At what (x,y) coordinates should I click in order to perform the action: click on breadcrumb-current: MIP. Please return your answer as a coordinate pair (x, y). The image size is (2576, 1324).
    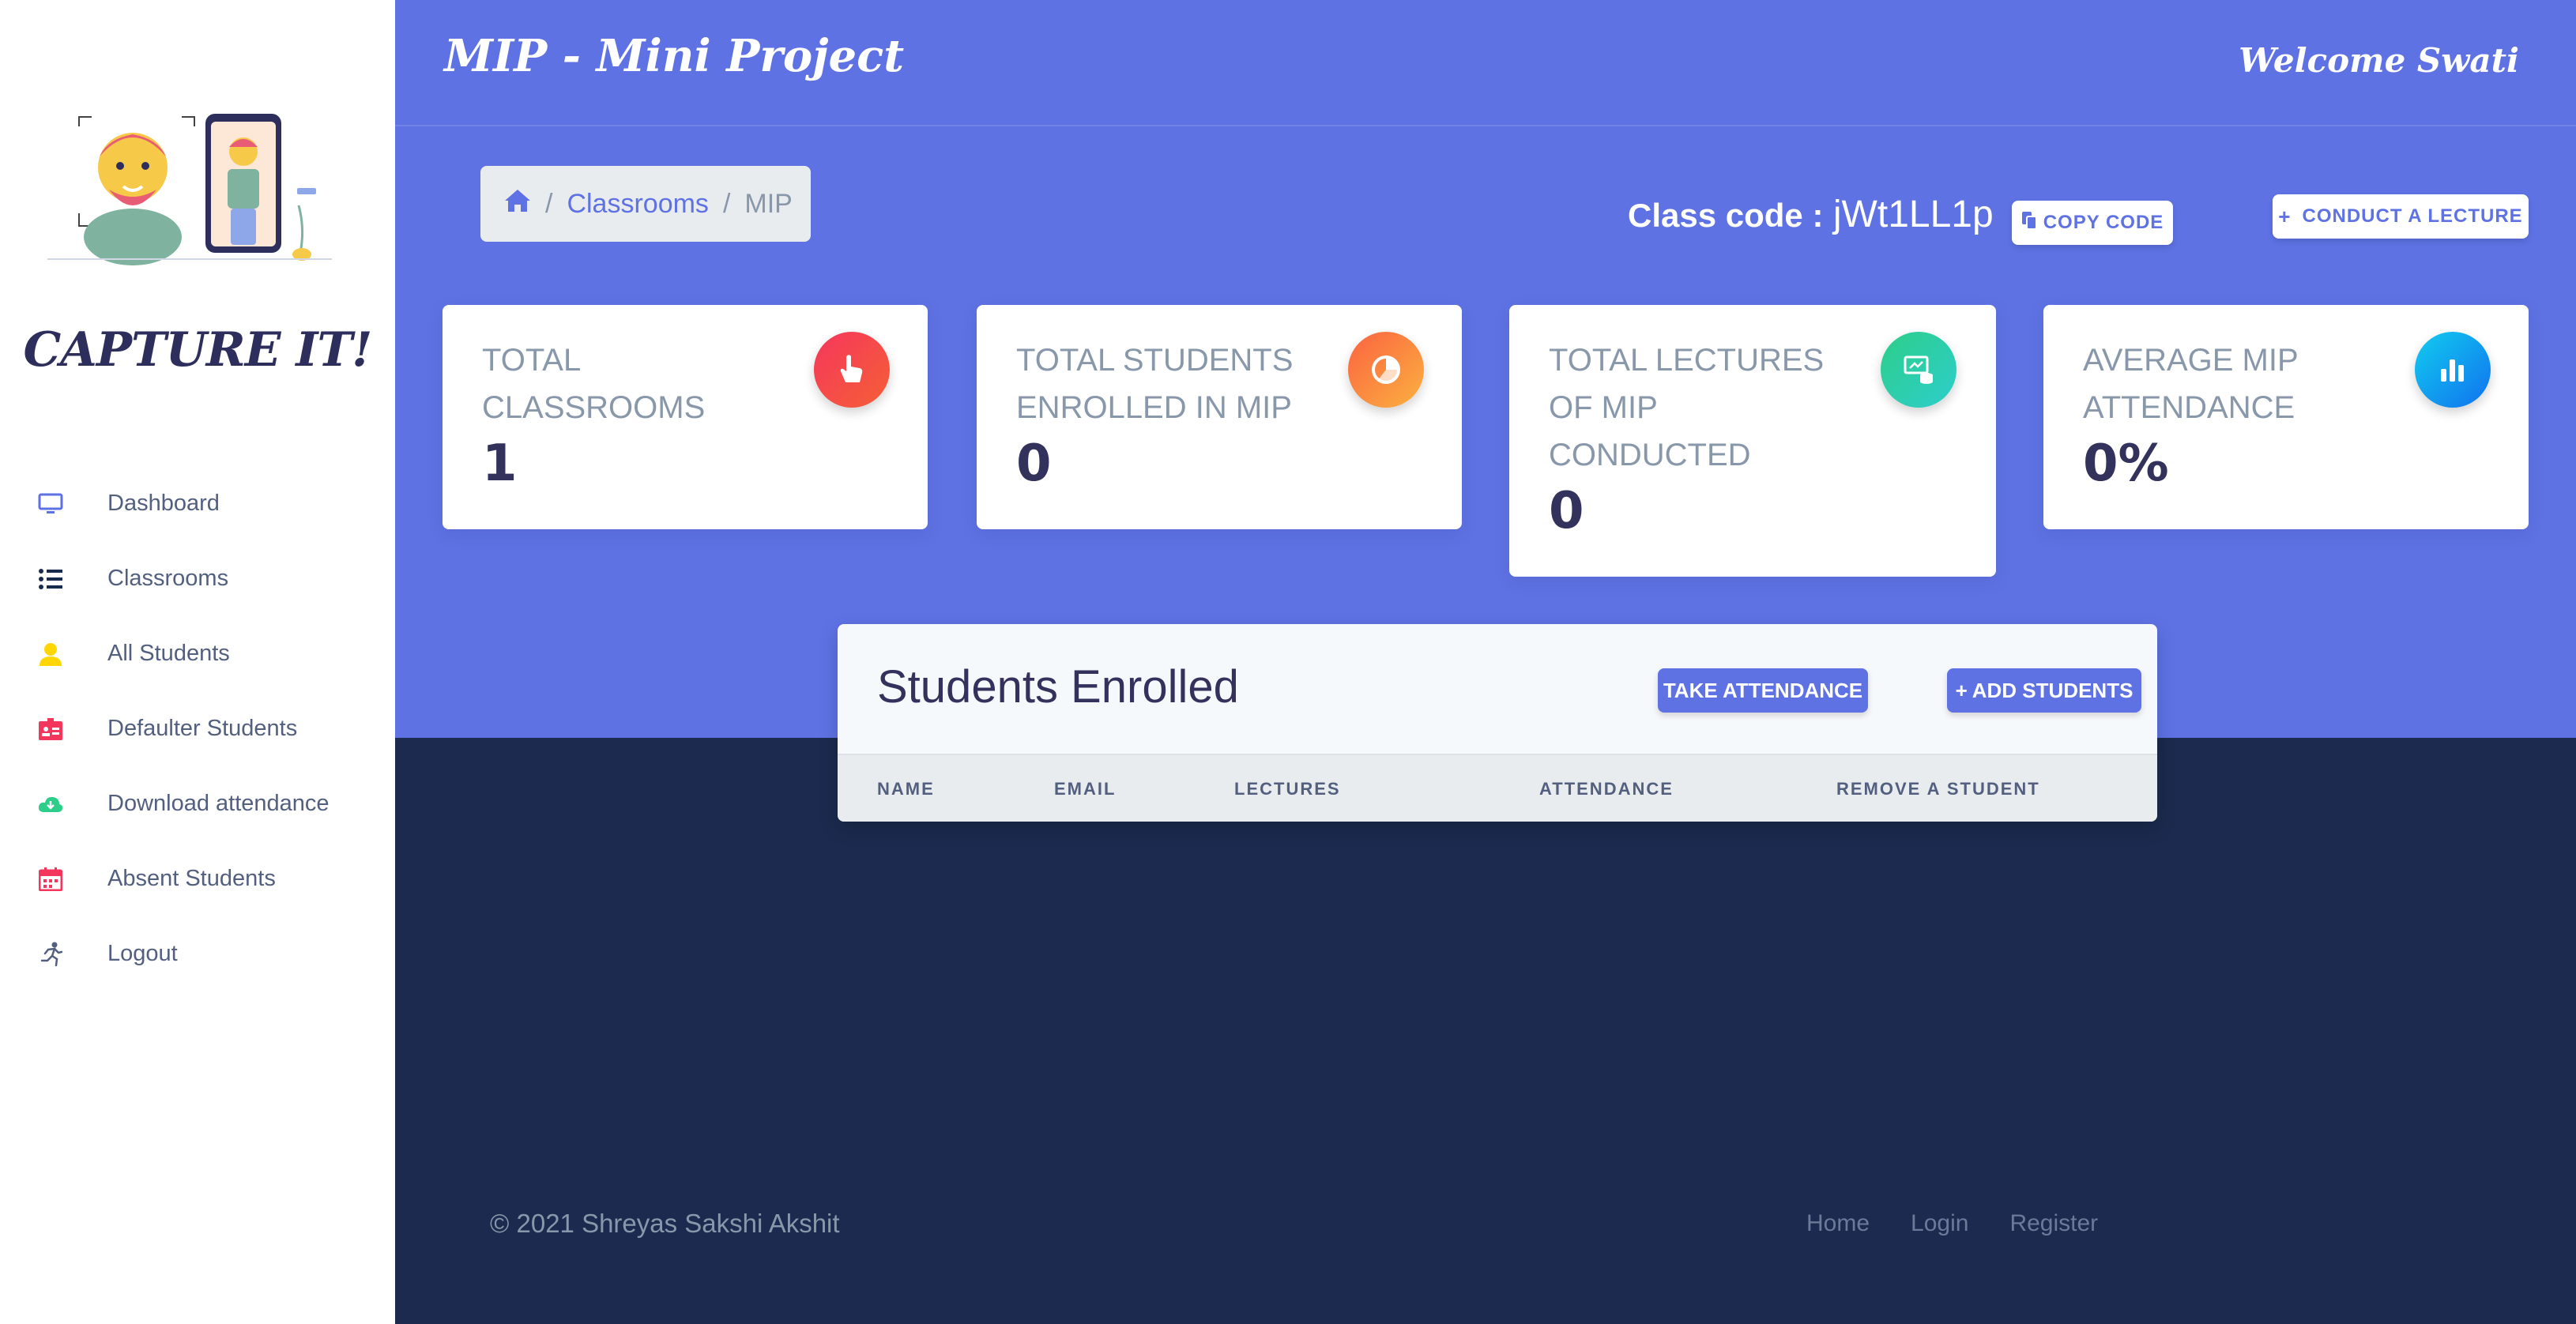
    Looking at the image, I should click on (768, 203).